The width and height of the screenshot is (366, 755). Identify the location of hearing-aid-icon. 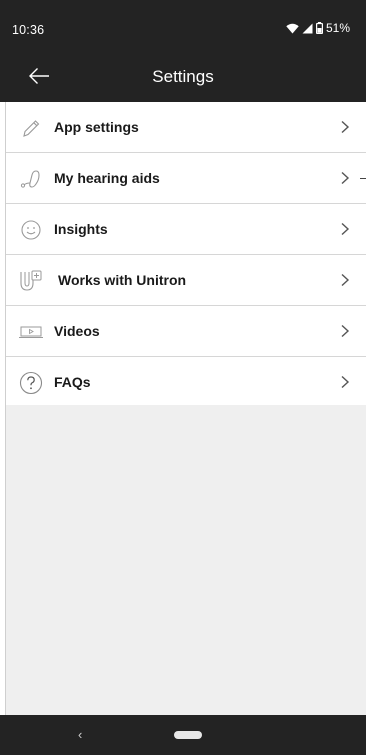
(31, 179).